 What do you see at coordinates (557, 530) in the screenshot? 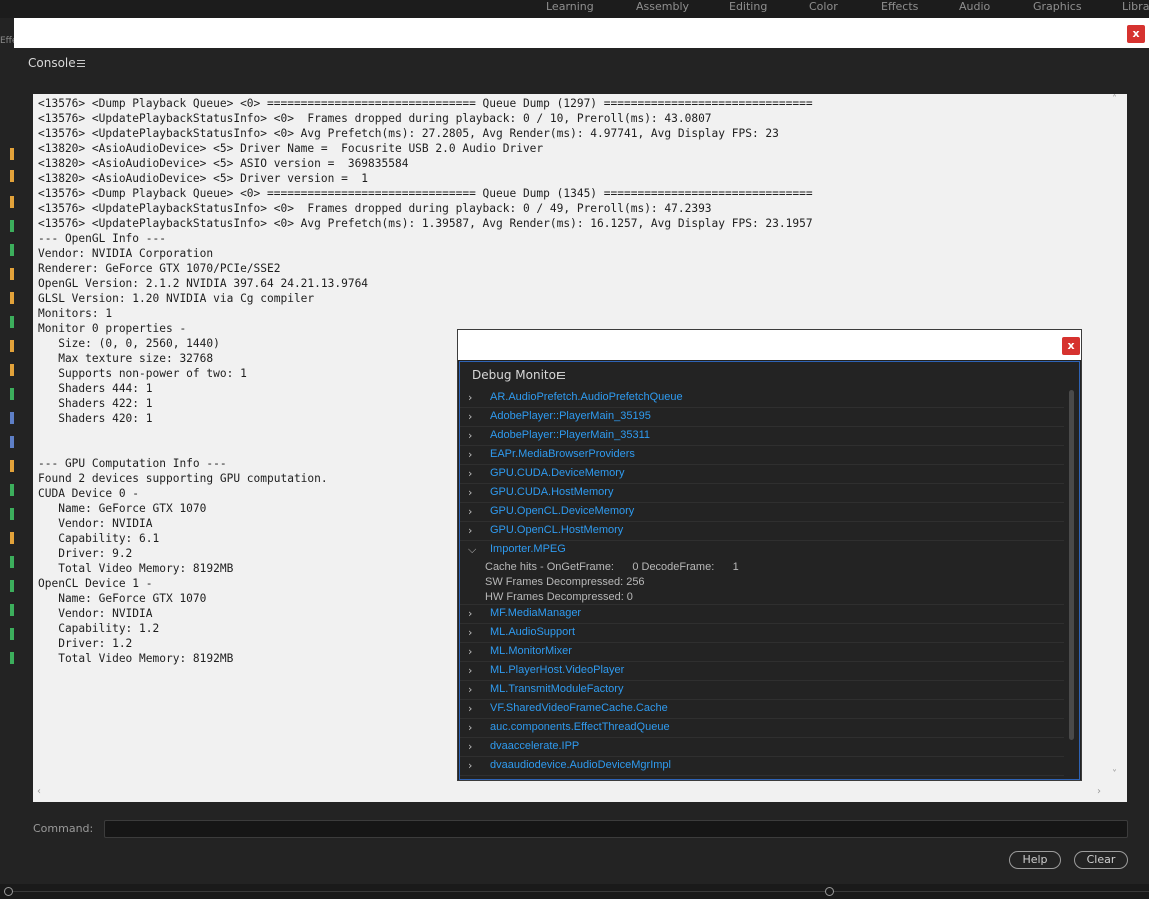
I see `tree-row-label: GPU.OpenCL.HostMemory` at bounding box center [557, 530].